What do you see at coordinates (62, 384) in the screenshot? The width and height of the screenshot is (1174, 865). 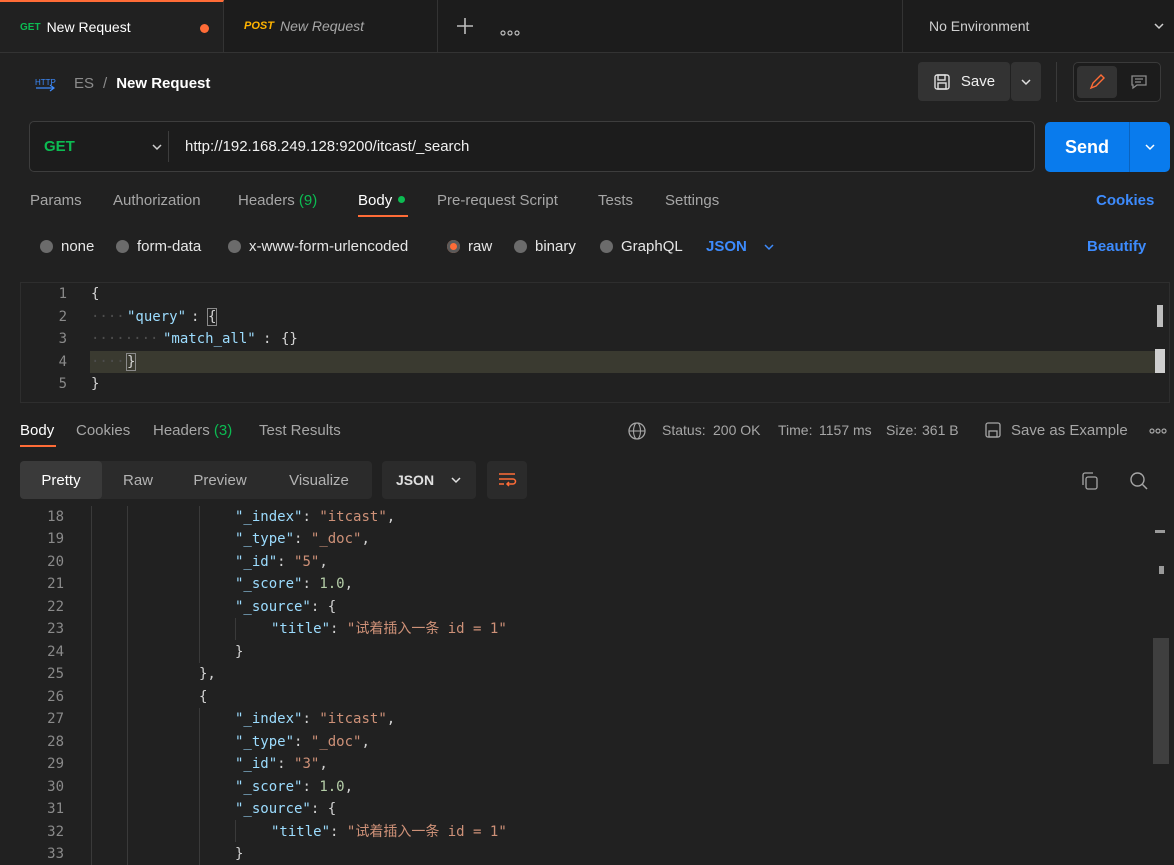 I see `line-number: 5` at bounding box center [62, 384].